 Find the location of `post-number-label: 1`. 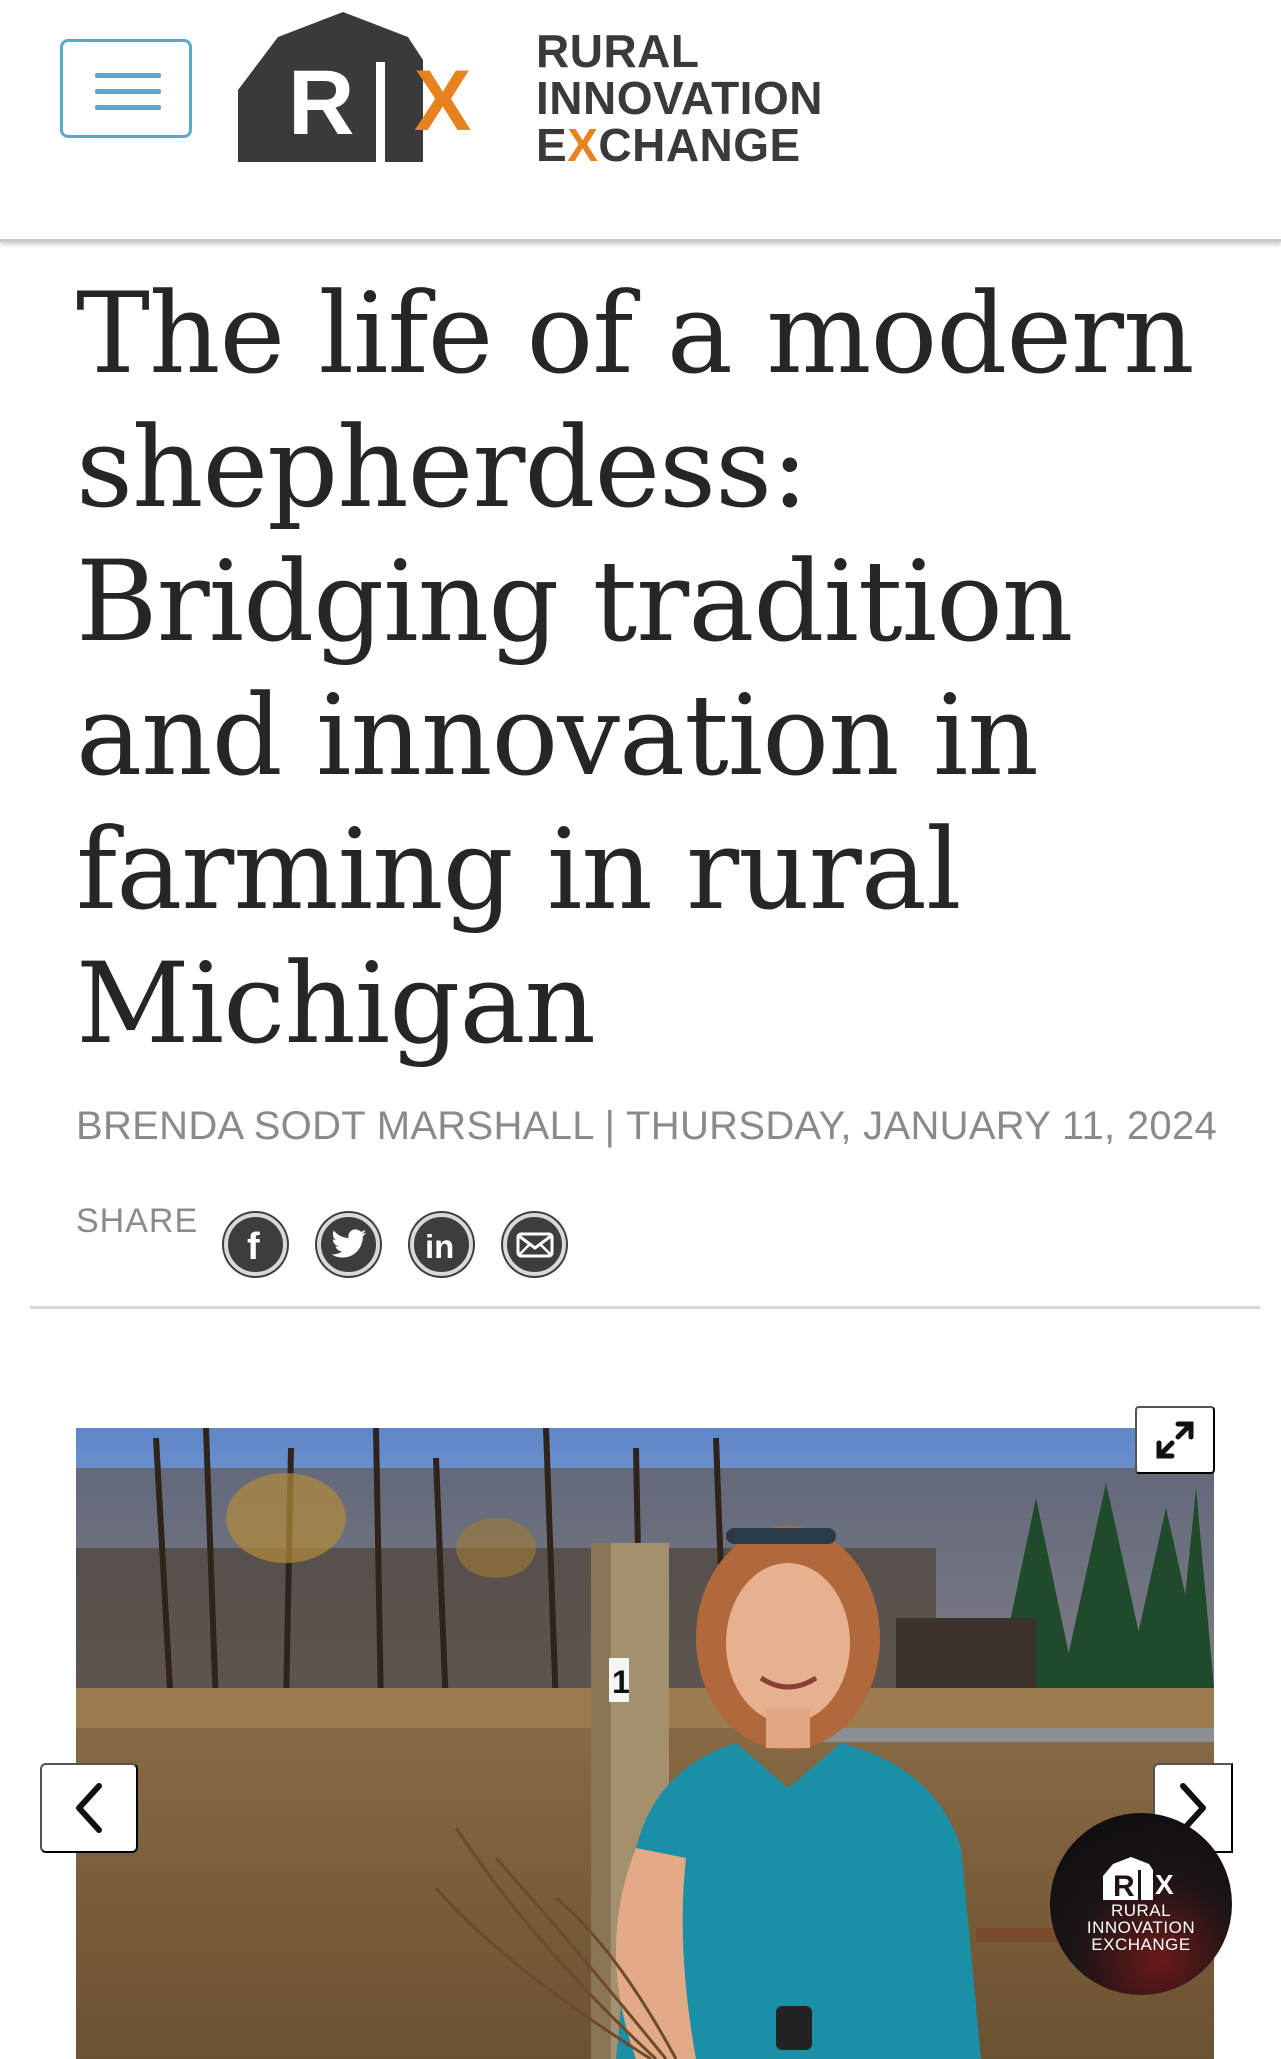

post-number-label: 1 is located at coordinates (621, 1682).